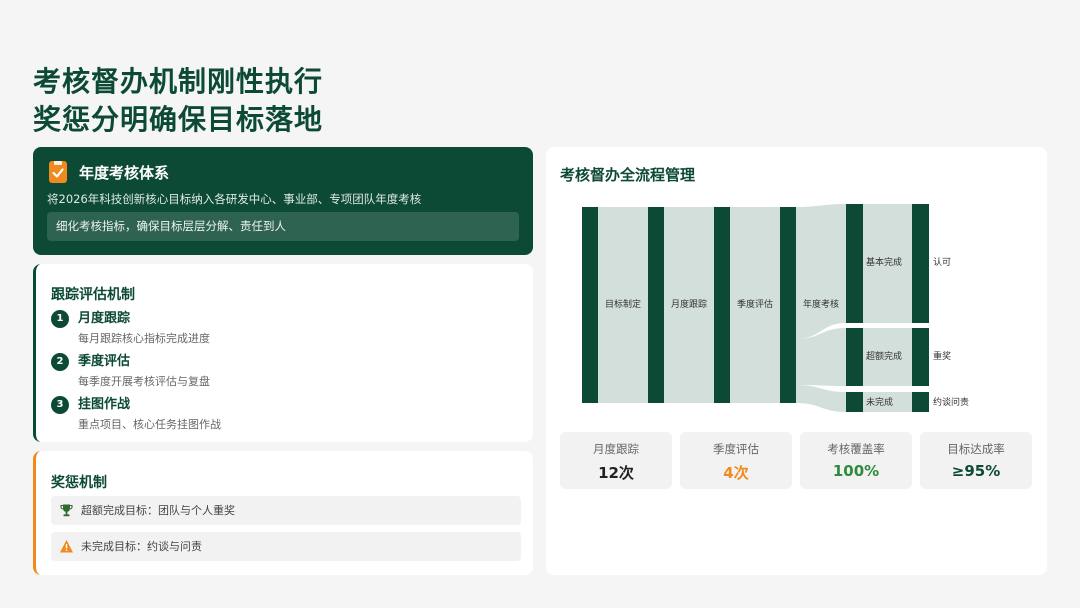 This screenshot has width=1080, height=608. I want to click on stat-label: 目标达成率, so click(976, 449).